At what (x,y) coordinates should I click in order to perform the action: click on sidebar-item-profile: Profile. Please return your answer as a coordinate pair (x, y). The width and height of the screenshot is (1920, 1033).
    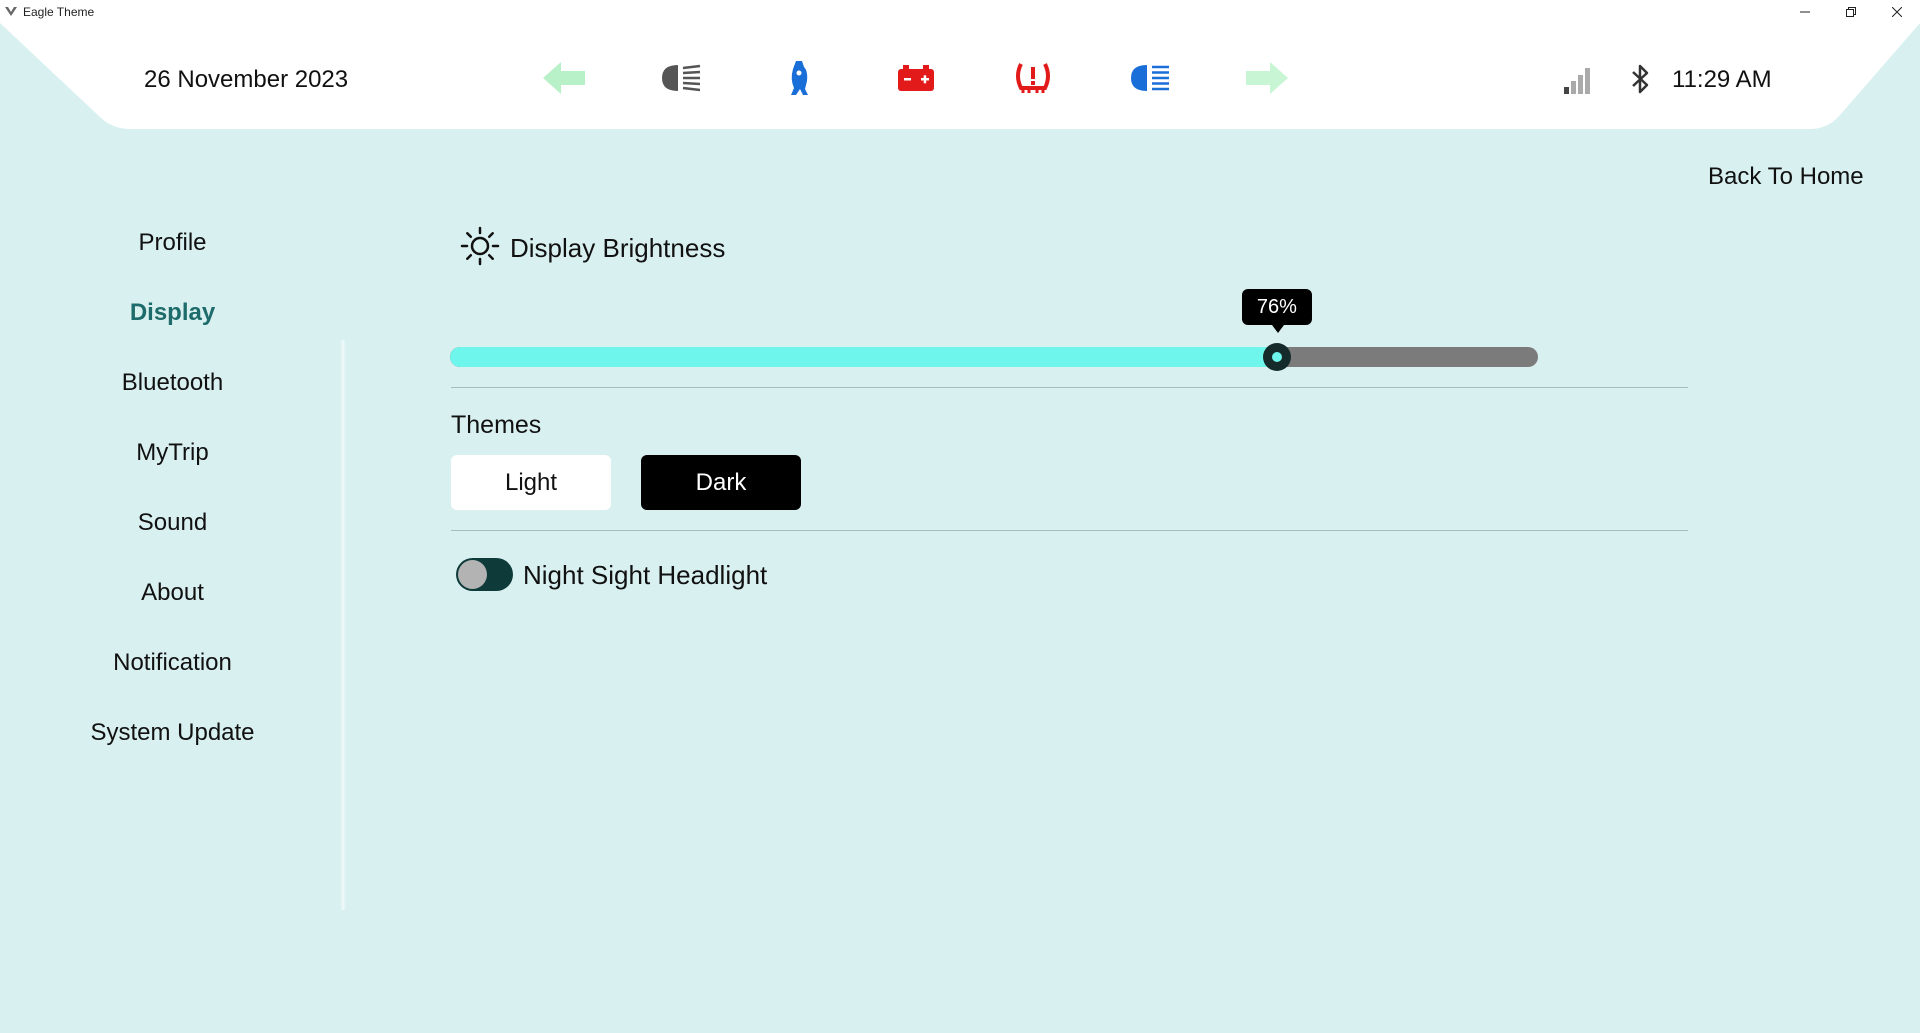
    Looking at the image, I should click on (172, 243).